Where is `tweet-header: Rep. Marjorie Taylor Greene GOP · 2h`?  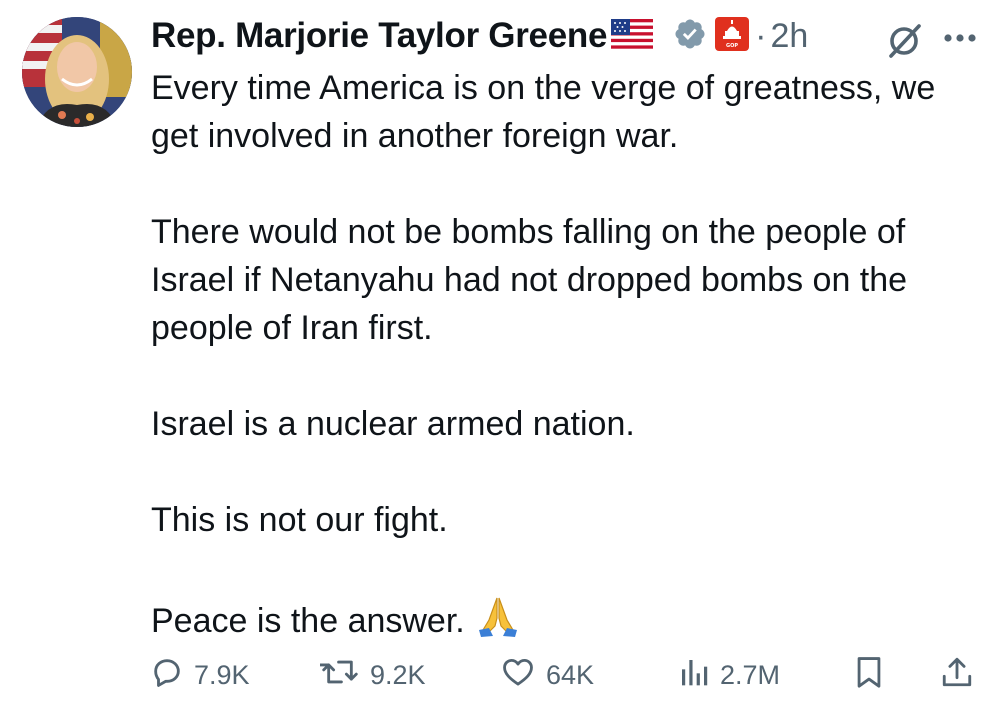
tweet-header: Rep. Marjorie Taylor Greene GOP · 2h is located at coordinates (479, 36).